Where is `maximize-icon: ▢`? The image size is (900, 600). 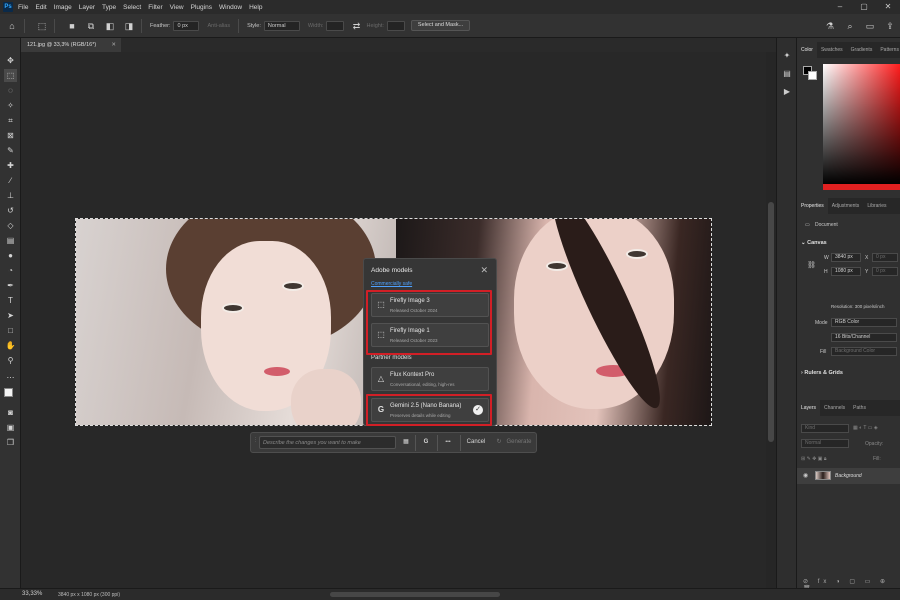 maximize-icon: ▢ is located at coordinates (864, 7).